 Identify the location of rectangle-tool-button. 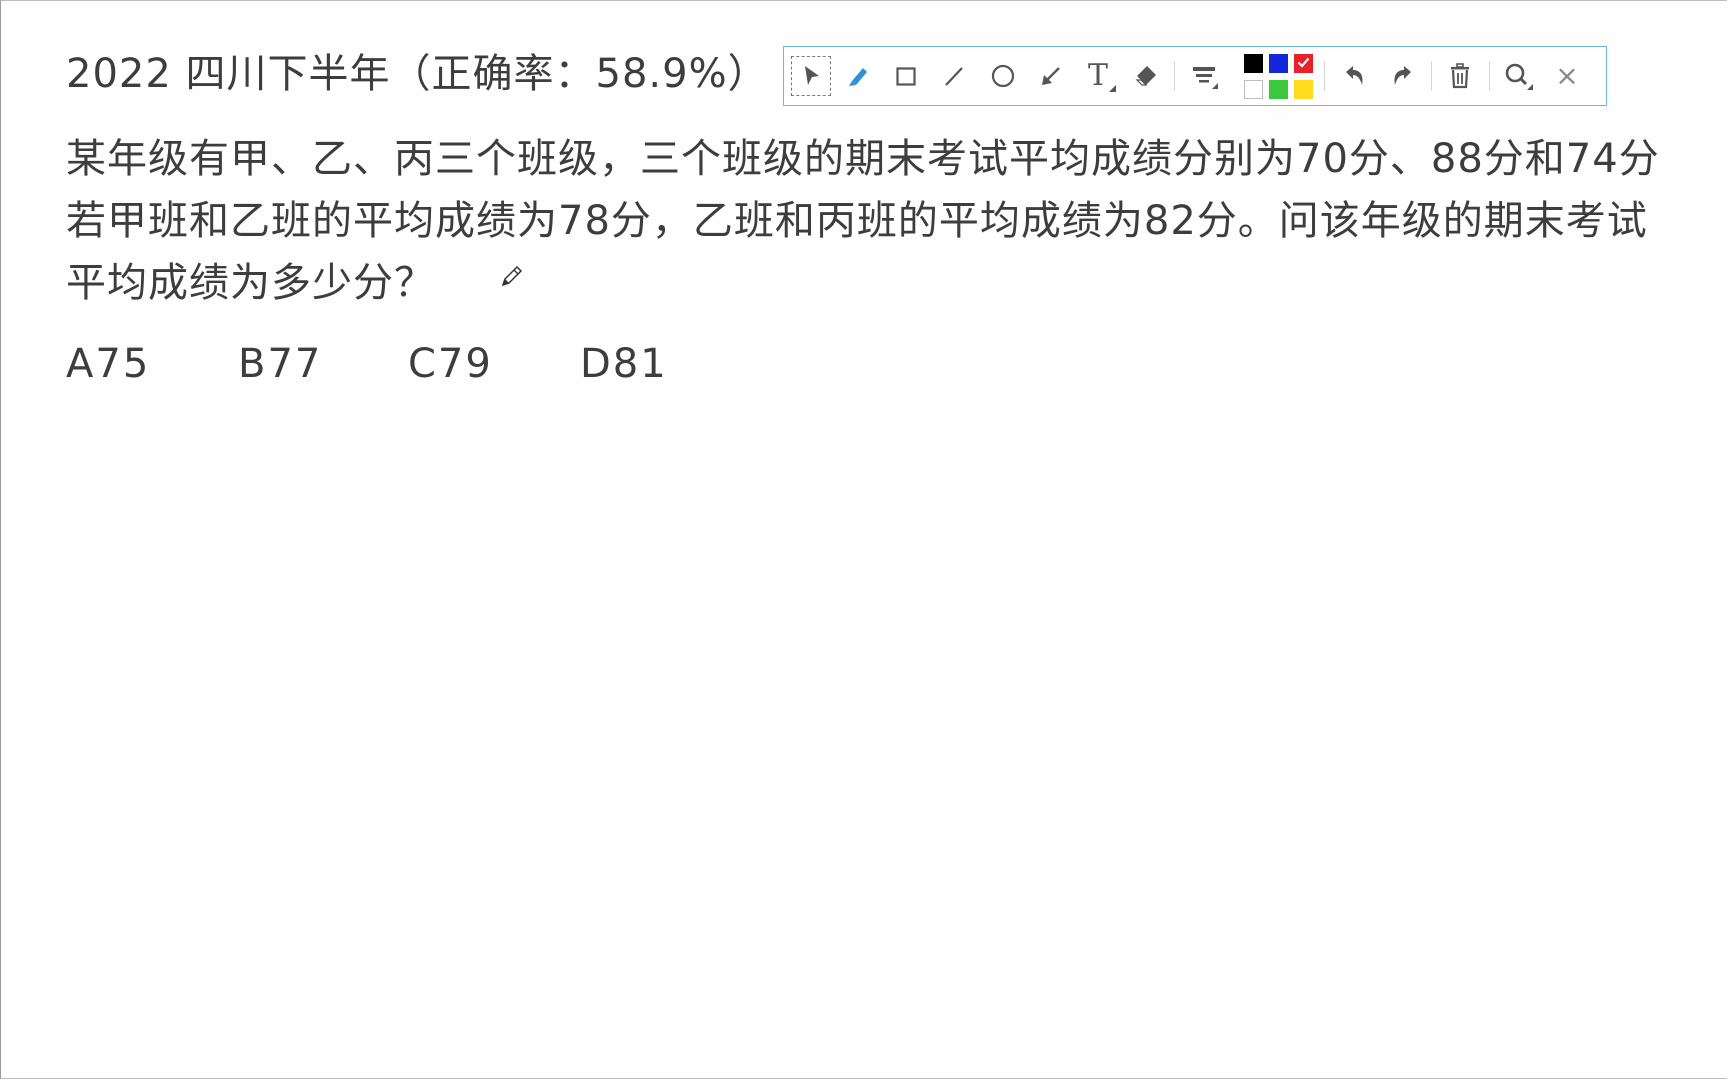
(906, 76).